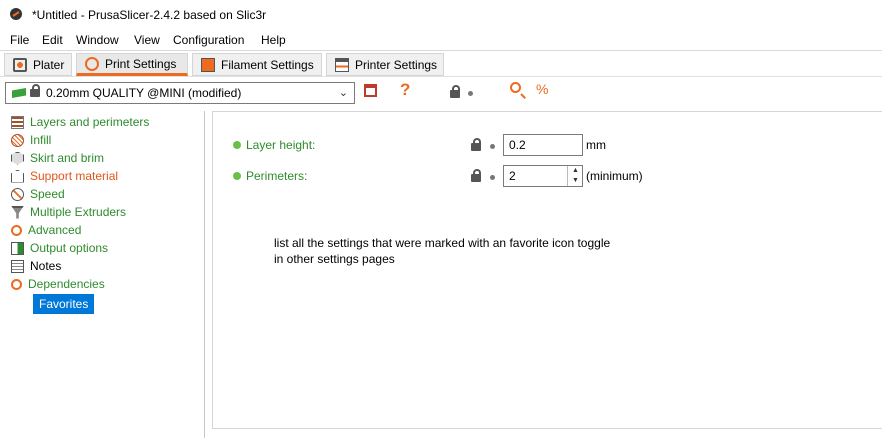 Image resolution: width=882 pixels, height=438 pixels. I want to click on prusaslicer-logo-icon, so click(16, 14).